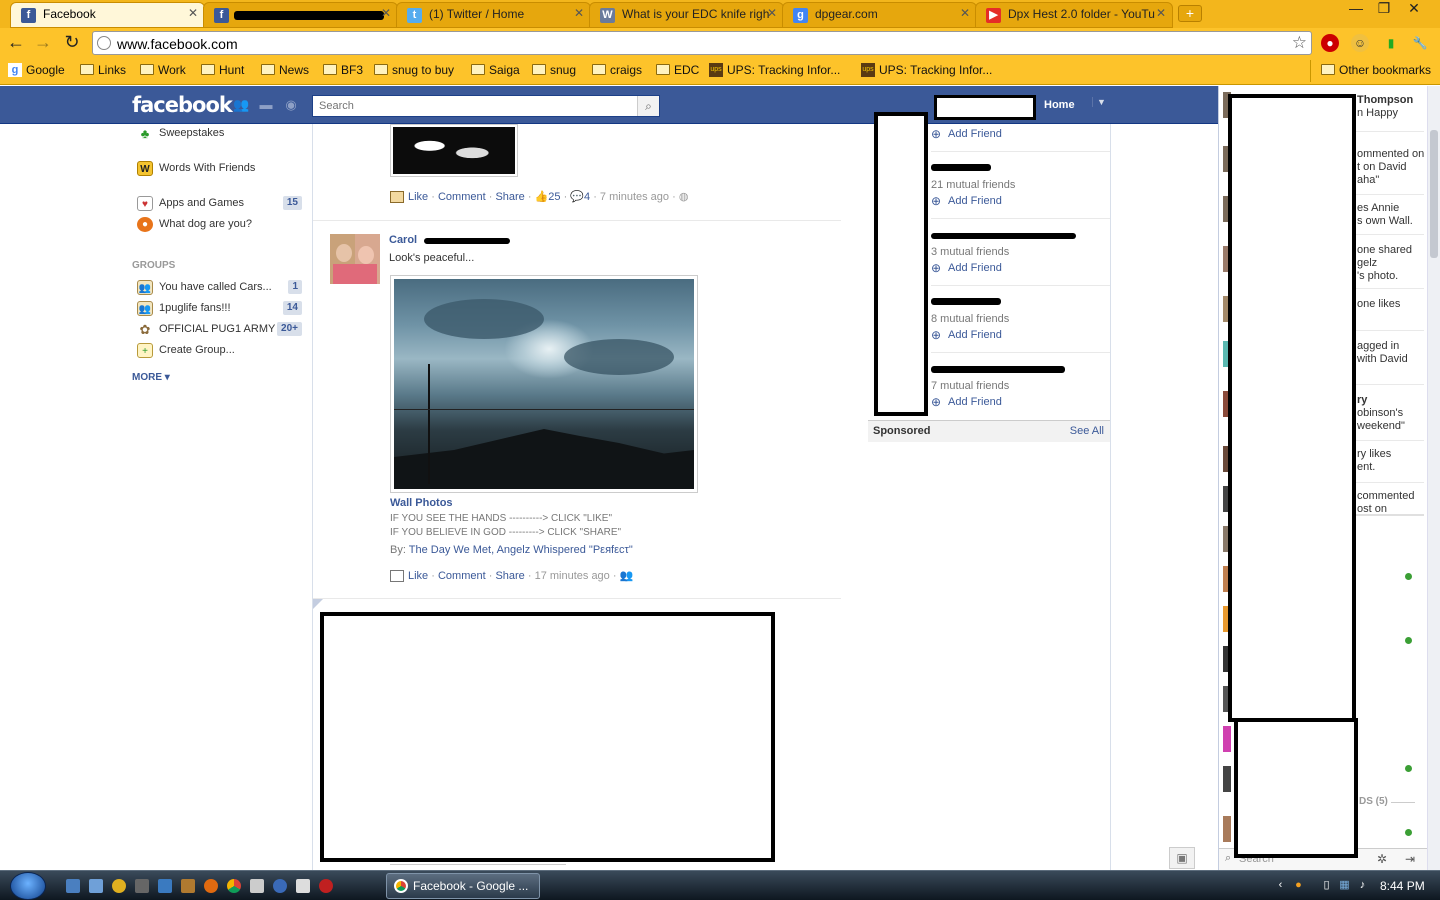  I want to click on bookmark-google: g Google, so click(36, 70).